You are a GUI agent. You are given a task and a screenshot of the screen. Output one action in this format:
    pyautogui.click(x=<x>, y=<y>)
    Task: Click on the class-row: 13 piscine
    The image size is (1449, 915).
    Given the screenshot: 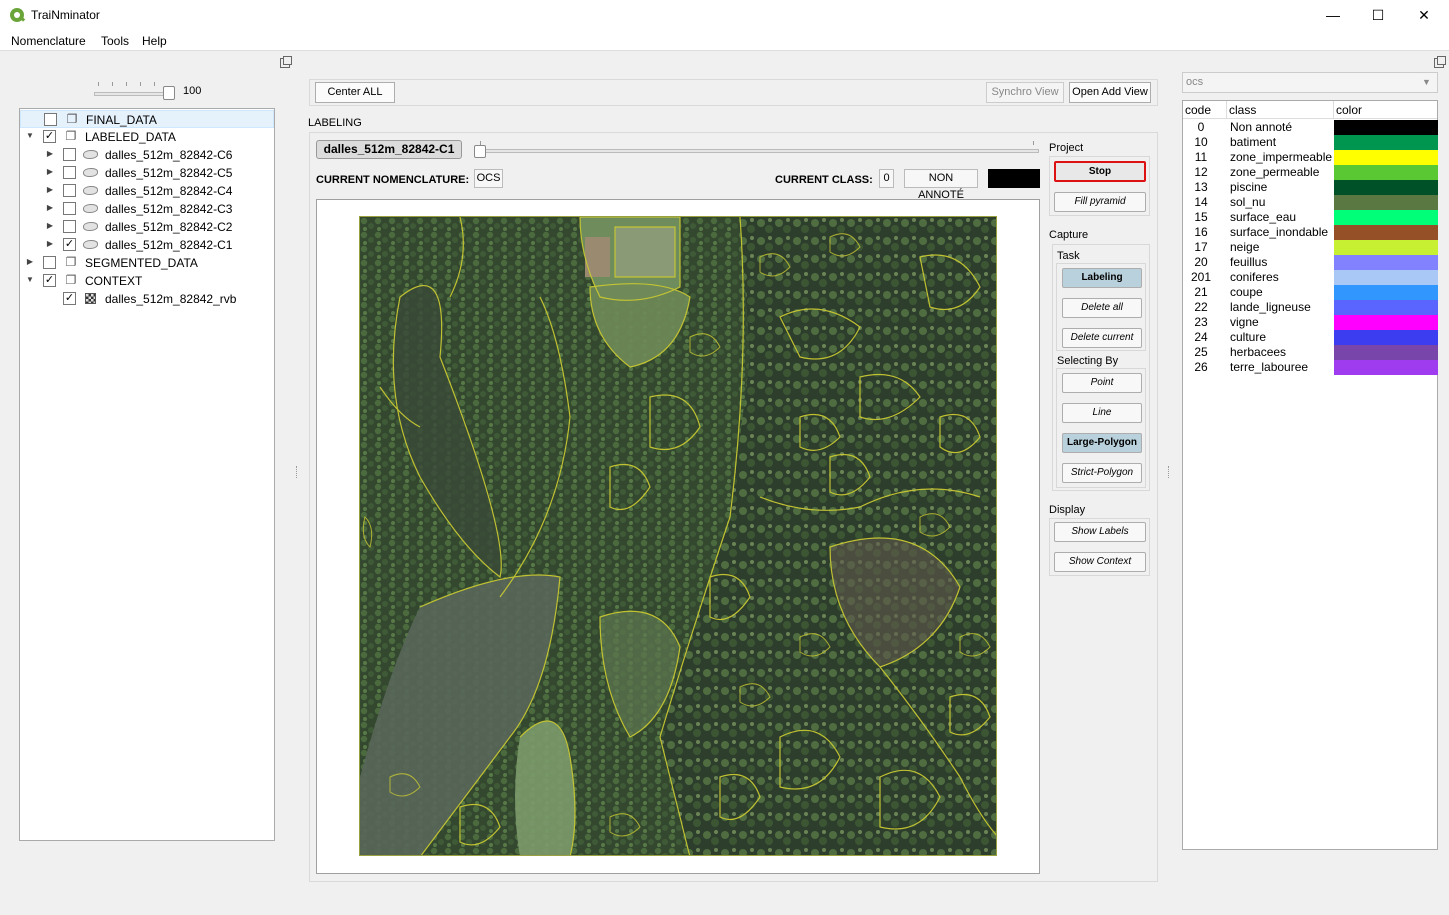 What is the action you would take?
    pyautogui.click(x=1310, y=187)
    